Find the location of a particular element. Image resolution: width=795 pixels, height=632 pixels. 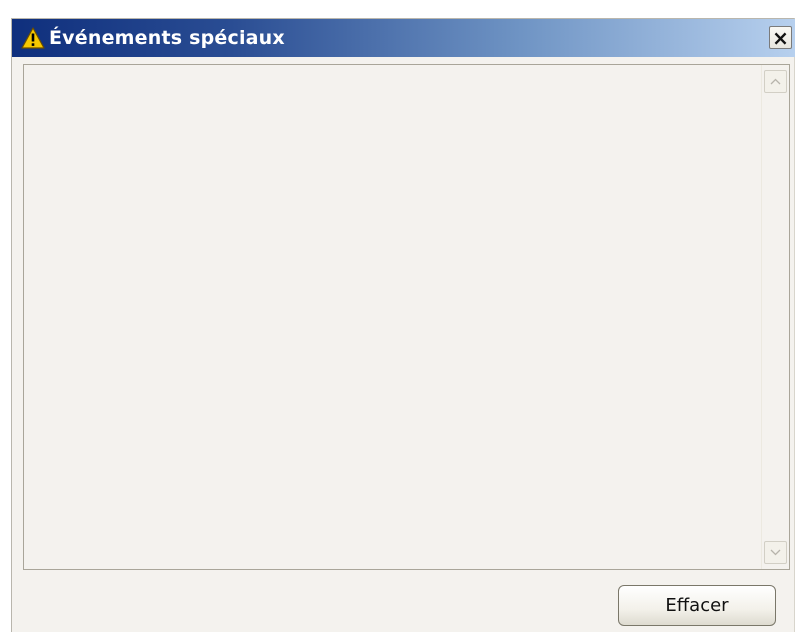

clear-button: Effacer is located at coordinates (697, 605).